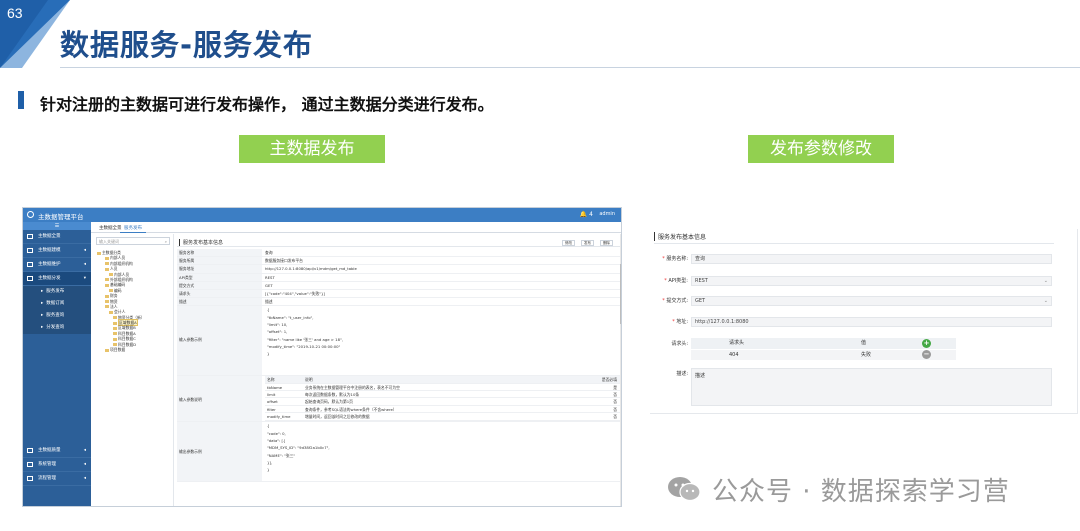 The image size is (1080, 531). Describe the element at coordinates (57, 292) in the screenshot. I see `sidebar-subitem: 服务发布` at that location.